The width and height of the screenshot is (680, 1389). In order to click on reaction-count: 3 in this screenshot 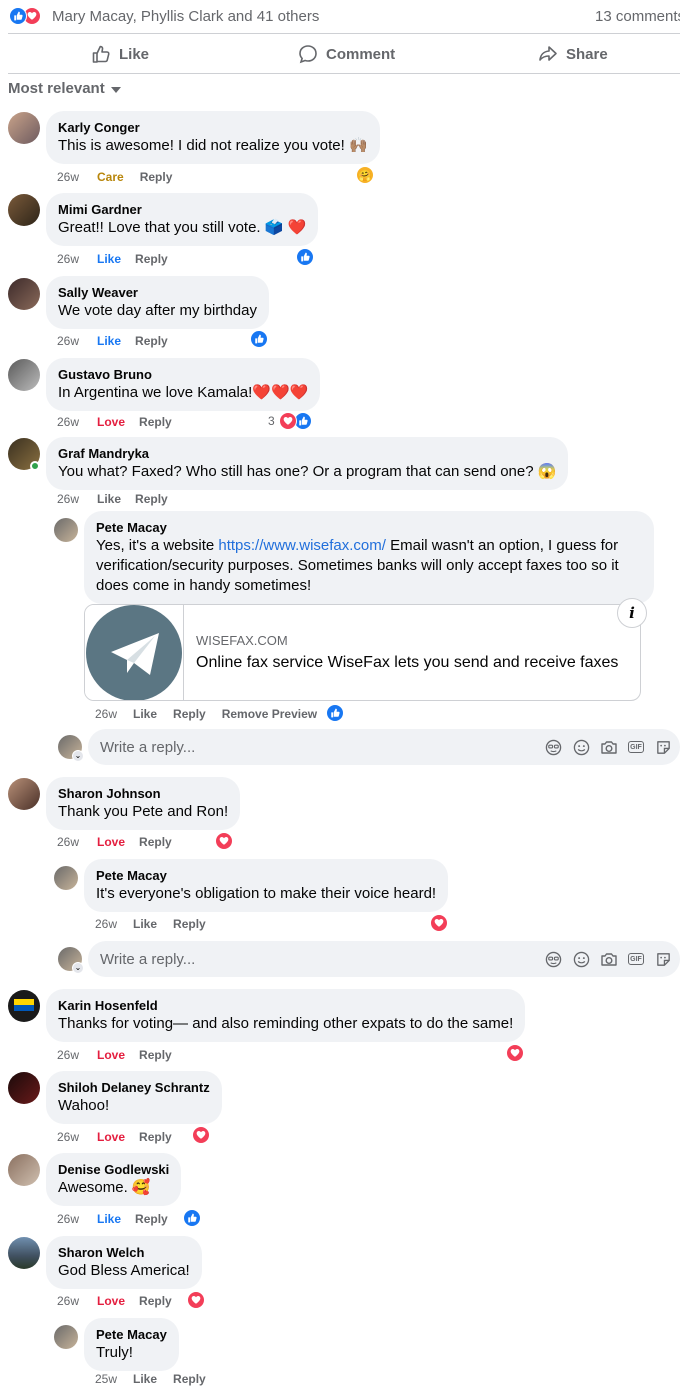, I will do `click(271, 421)`.